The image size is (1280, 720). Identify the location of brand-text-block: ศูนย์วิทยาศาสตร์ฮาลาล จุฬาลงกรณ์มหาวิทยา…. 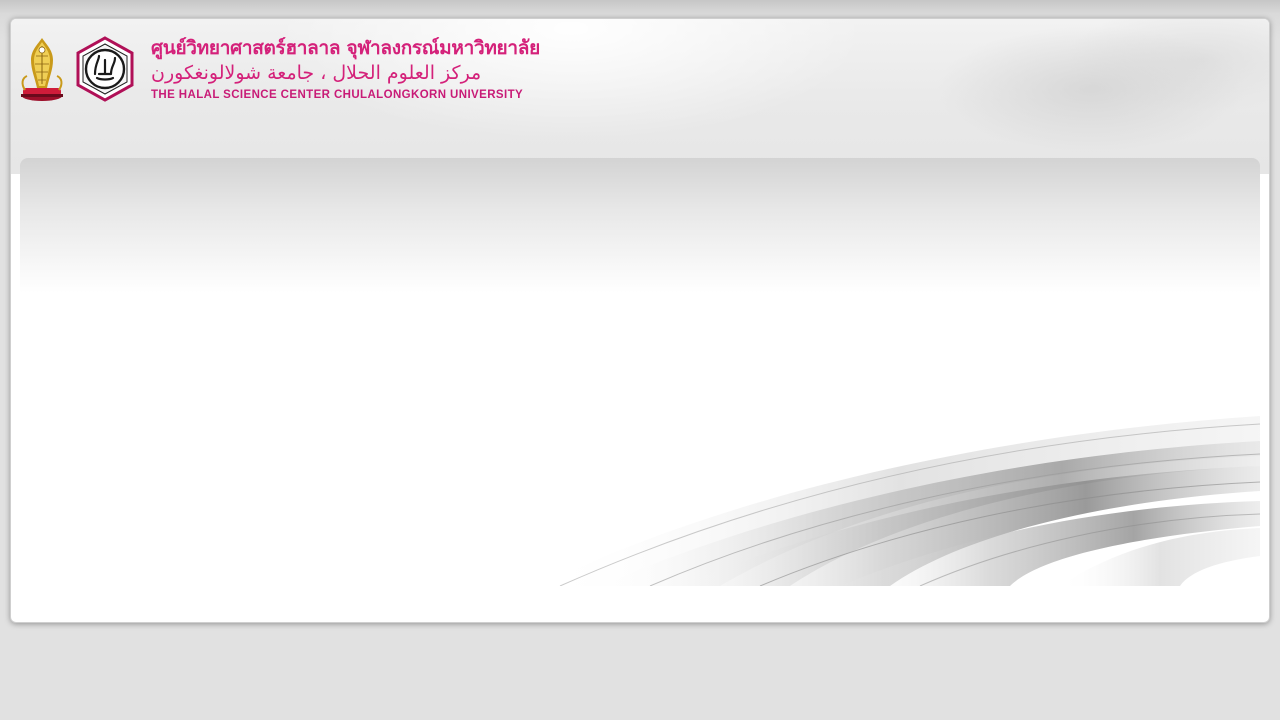
(345, 69).